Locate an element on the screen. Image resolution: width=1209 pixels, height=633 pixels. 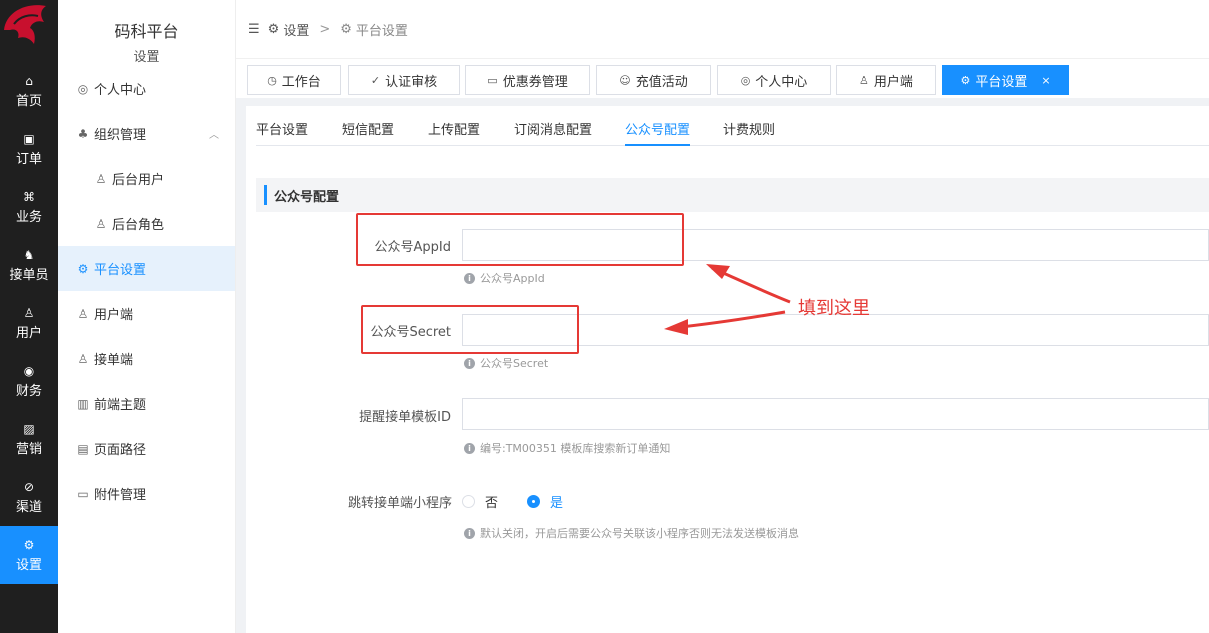
tag-user-client: ♙ 用户端 is located at coordinates (886, 80).